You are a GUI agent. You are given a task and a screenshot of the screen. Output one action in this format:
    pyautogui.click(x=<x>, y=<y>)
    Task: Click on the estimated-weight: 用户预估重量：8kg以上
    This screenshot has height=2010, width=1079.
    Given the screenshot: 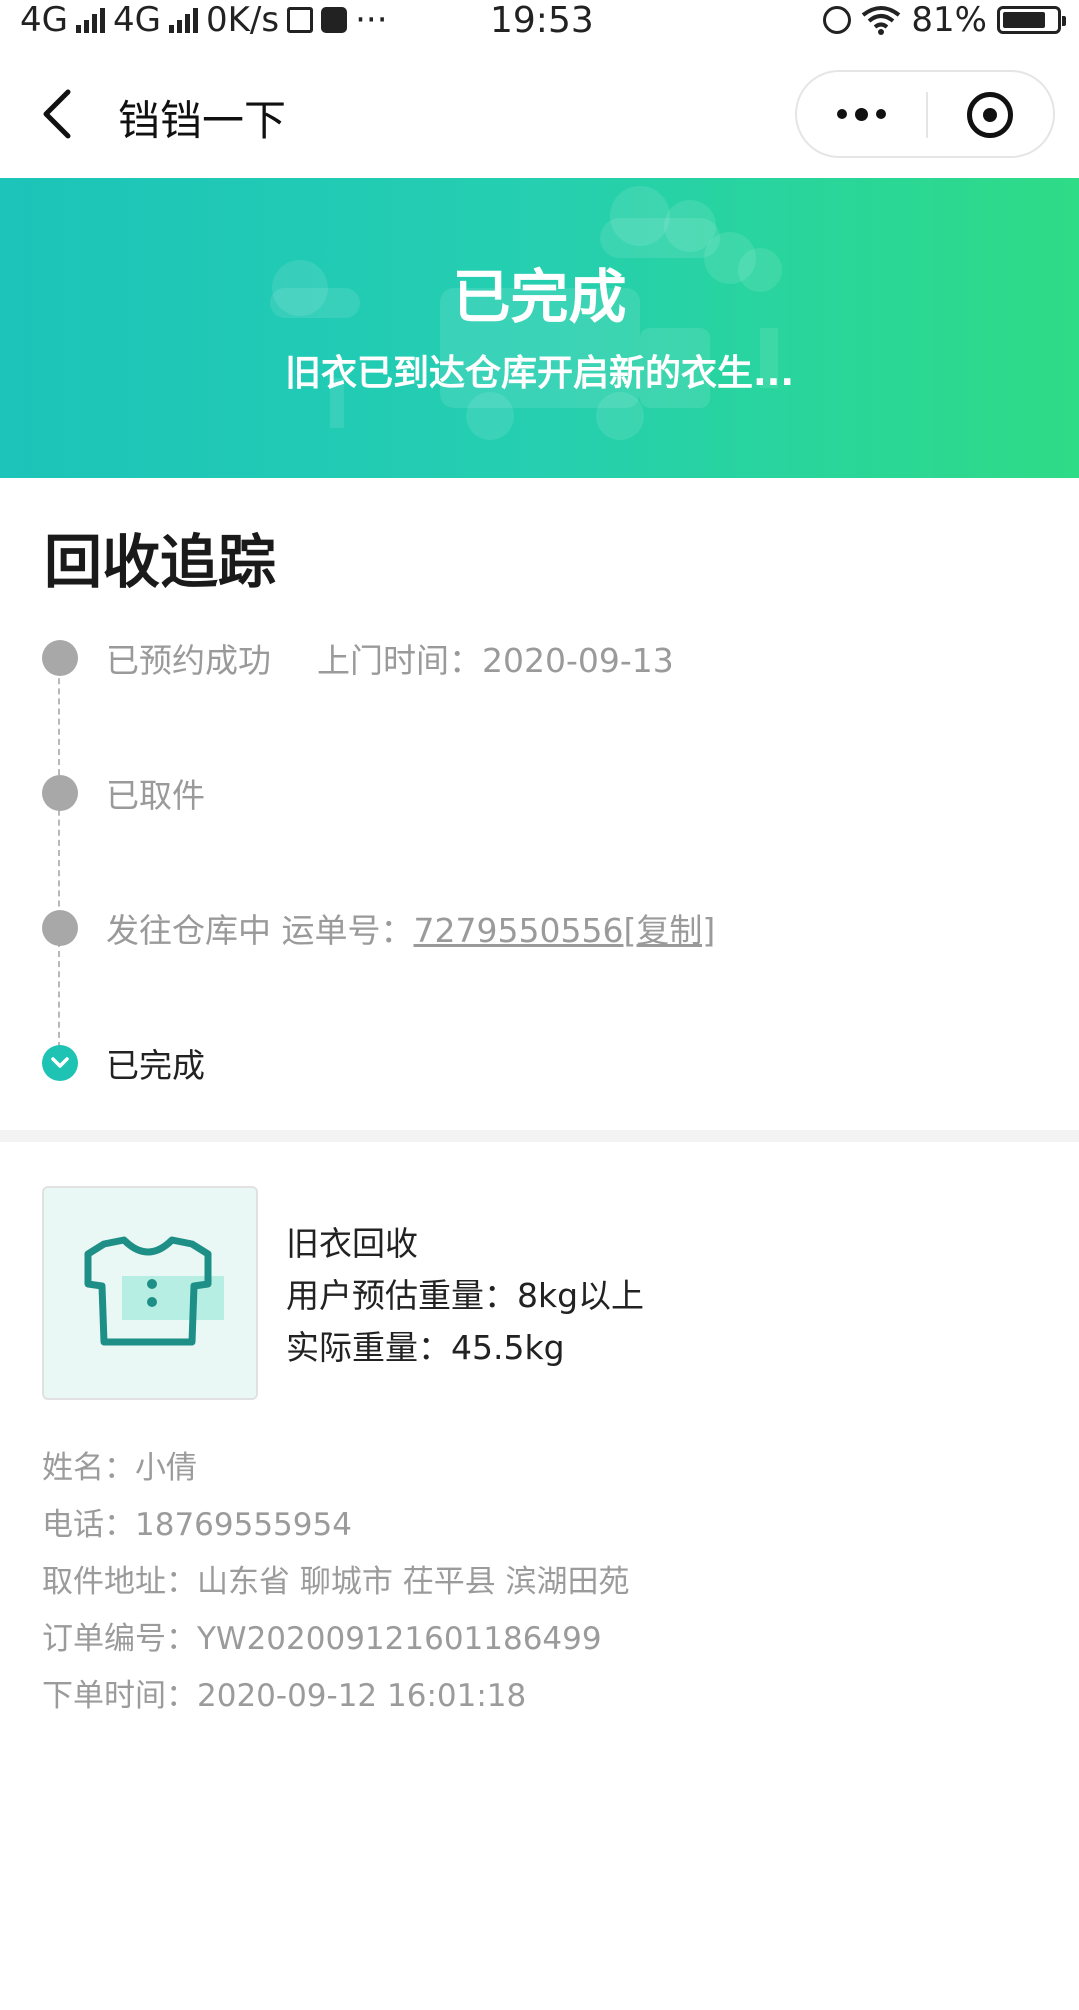 What is the action you would take?
    pyautogui.click(x=465, y=1295)
    